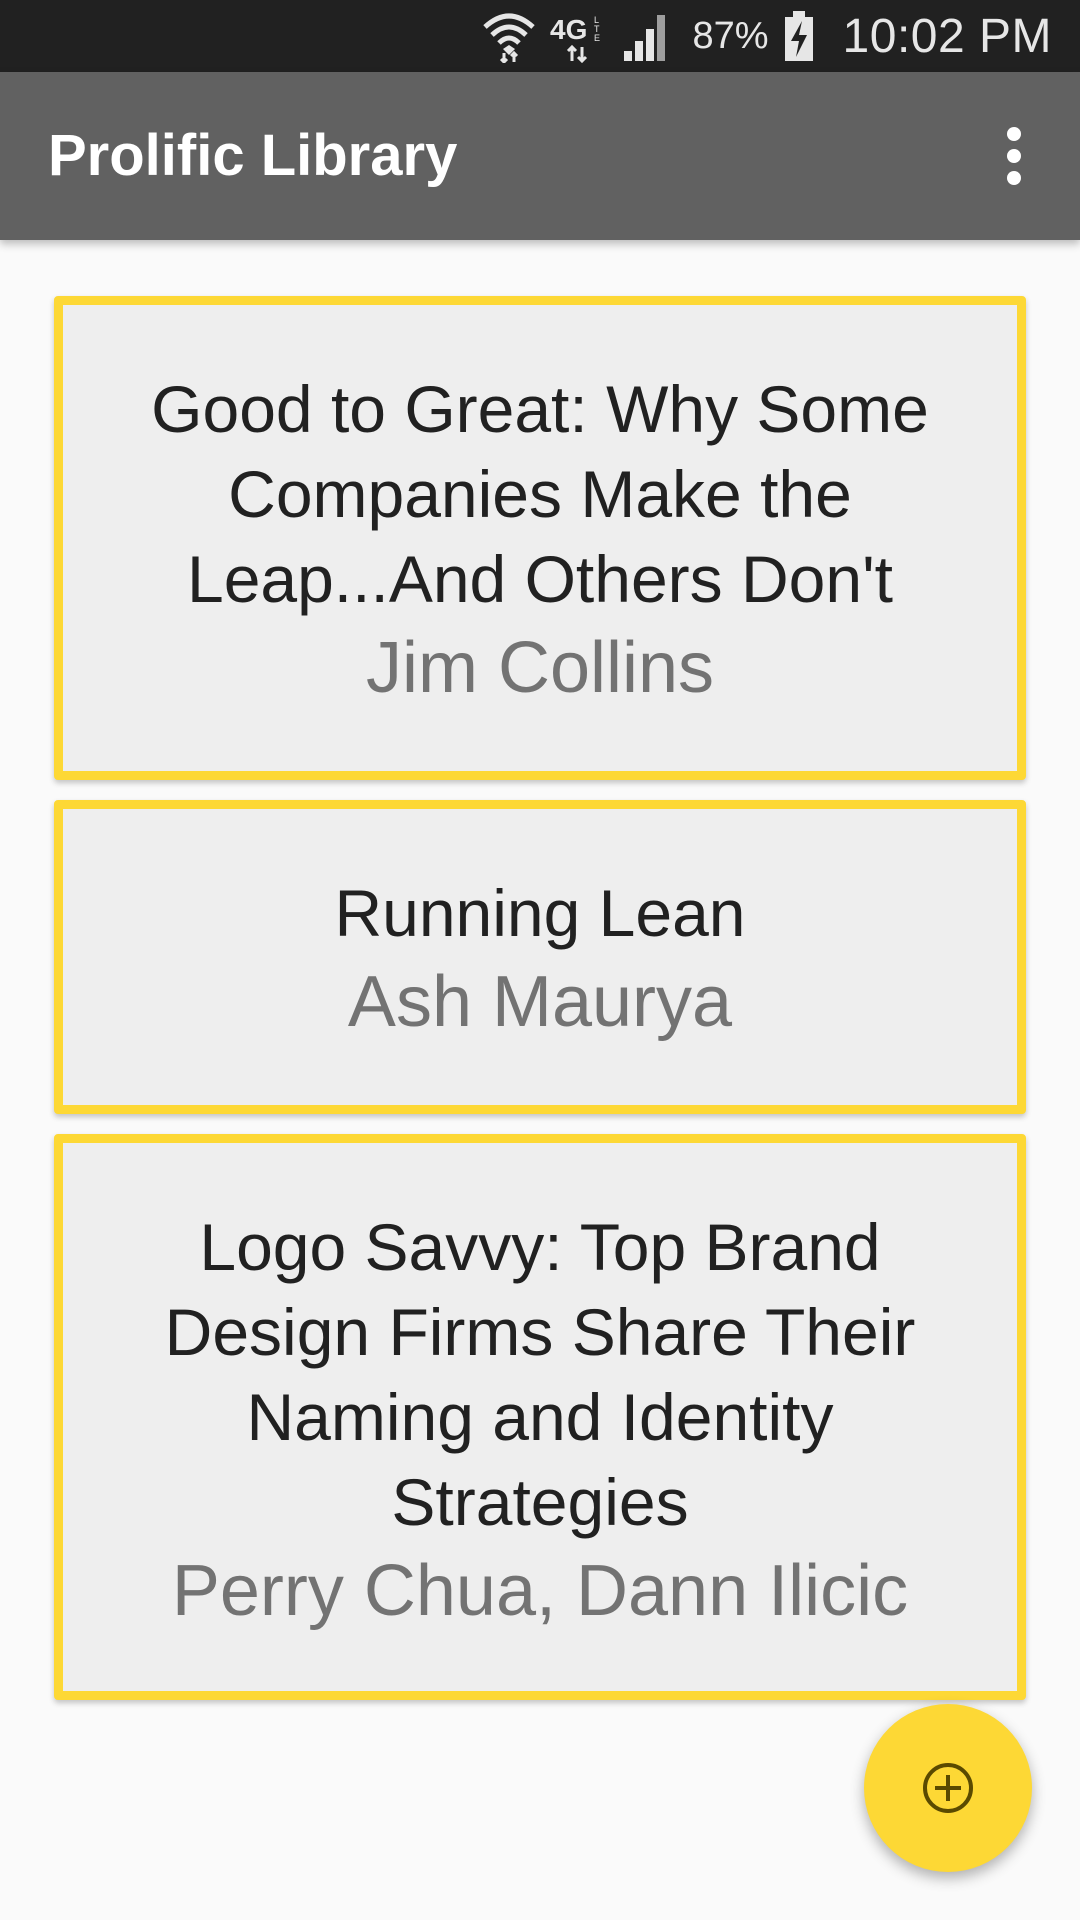 The width and height of the screenshot is (1080, 1920). I want to click on battery-charging-icon, so click(798, 36).